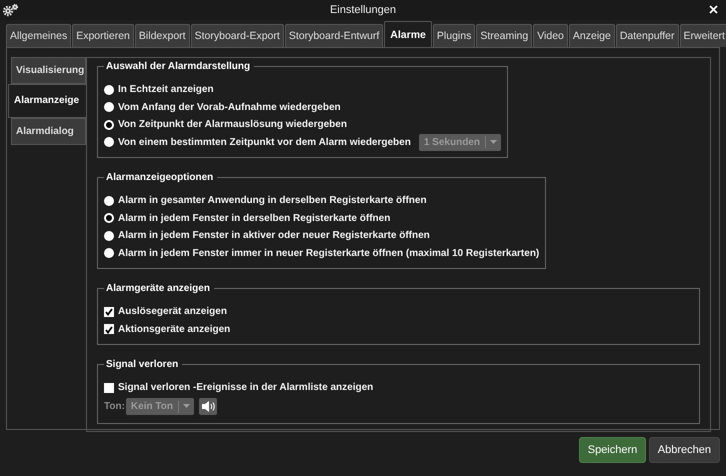  Describe the element at coordinates (162, 35) in the screenshot. I see `tab: Bildexport` at that location.